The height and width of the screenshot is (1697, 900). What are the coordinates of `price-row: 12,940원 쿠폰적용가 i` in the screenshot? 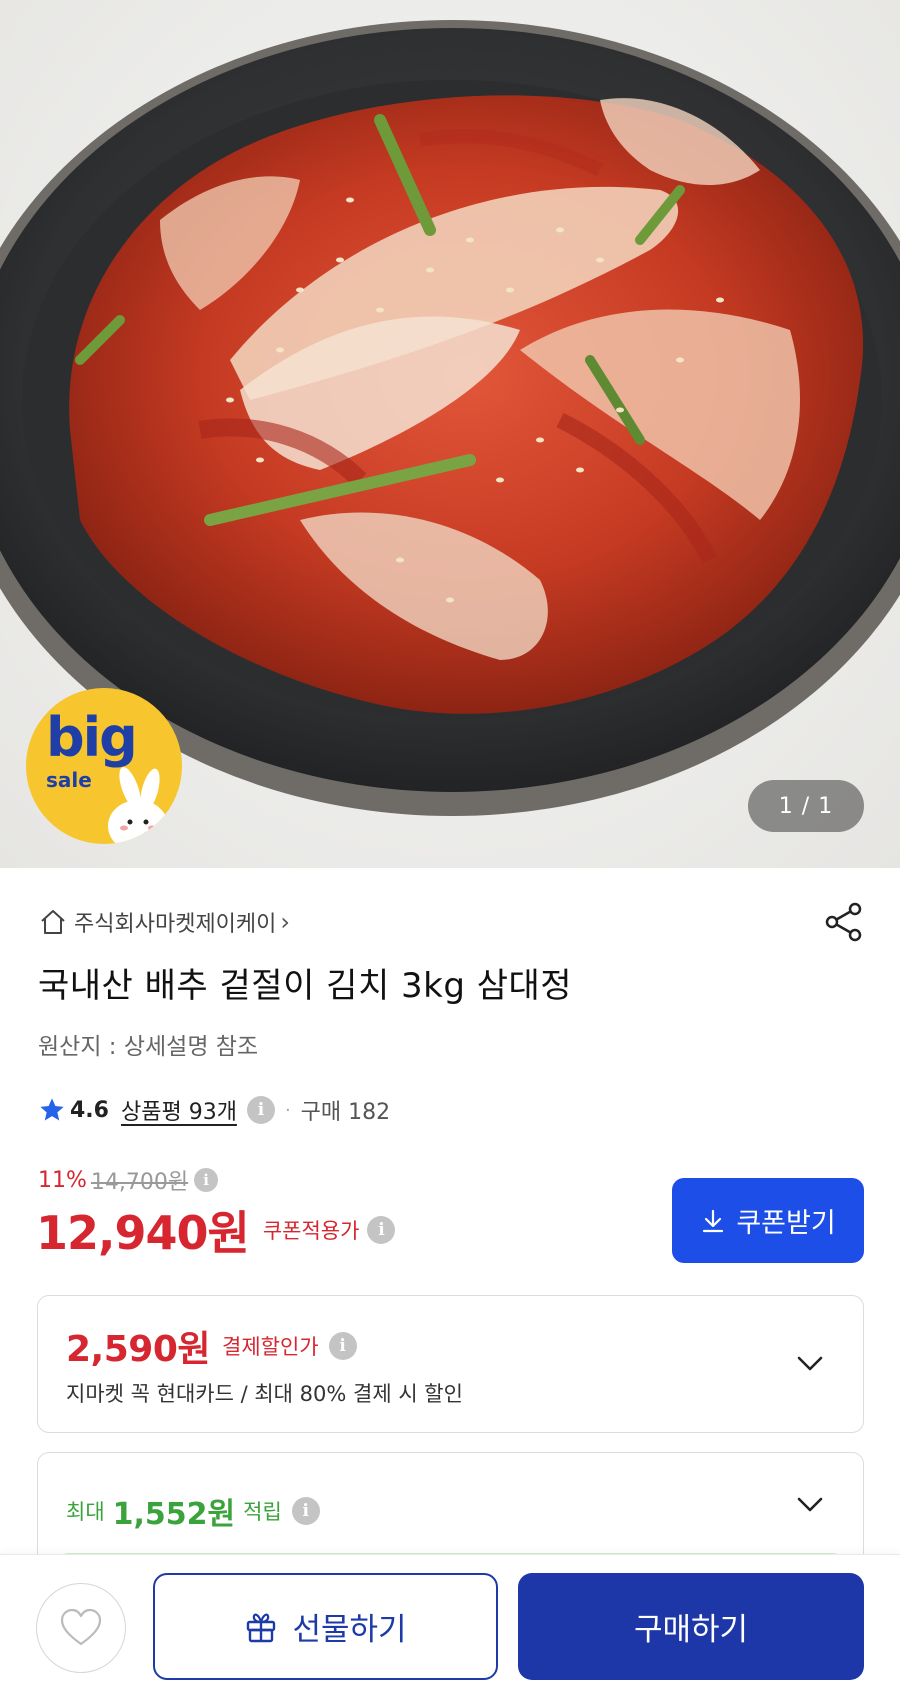 It's located at (216, 1230).